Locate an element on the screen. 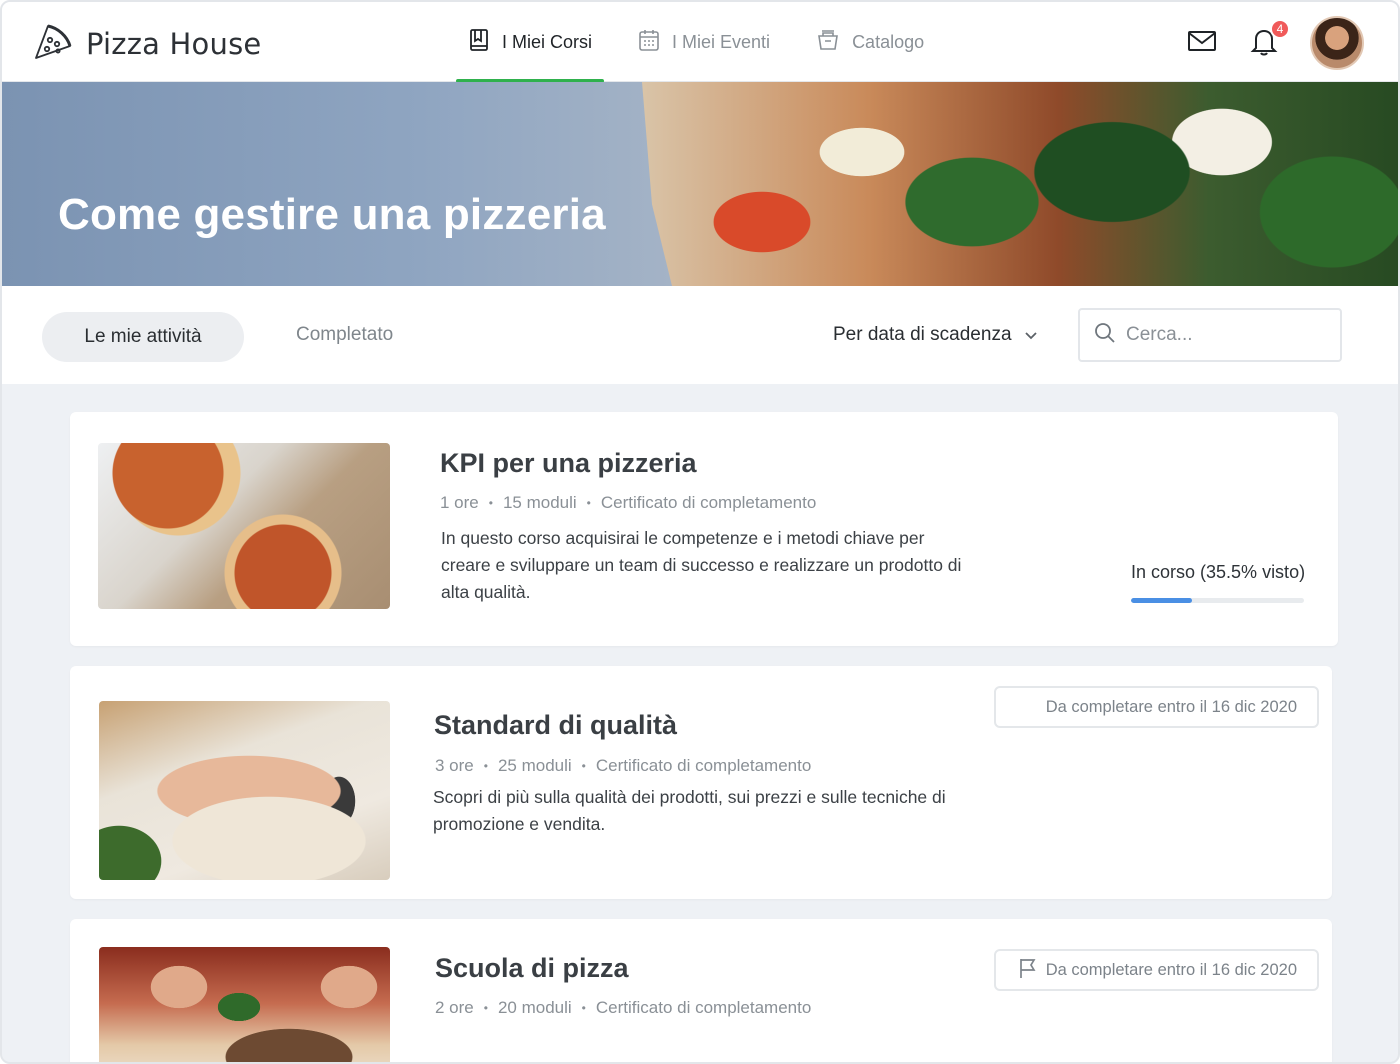  course-modules: 25 moduli is located at coordinates (534, 765).